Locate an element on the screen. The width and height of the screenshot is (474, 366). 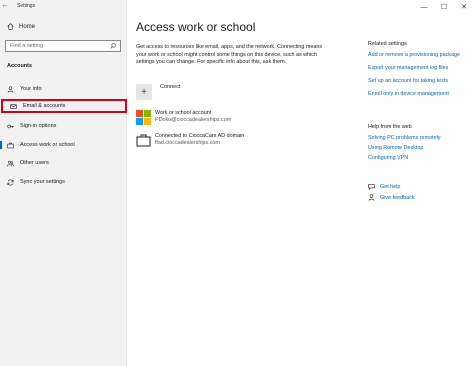
help-heading: Help from the web is located at coordinates (390, 127).